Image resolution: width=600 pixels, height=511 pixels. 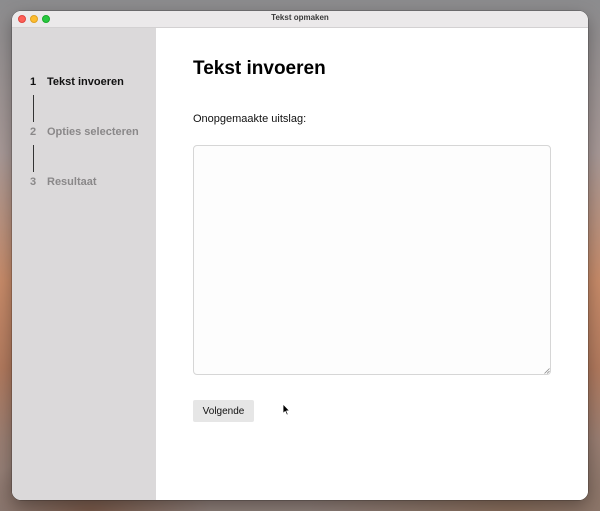 What do you see at coordinates (250, 119) in the screenshot?
I see `raw-output-label: Onopgemaakte uitslag:` at bounding box center [250, 119].